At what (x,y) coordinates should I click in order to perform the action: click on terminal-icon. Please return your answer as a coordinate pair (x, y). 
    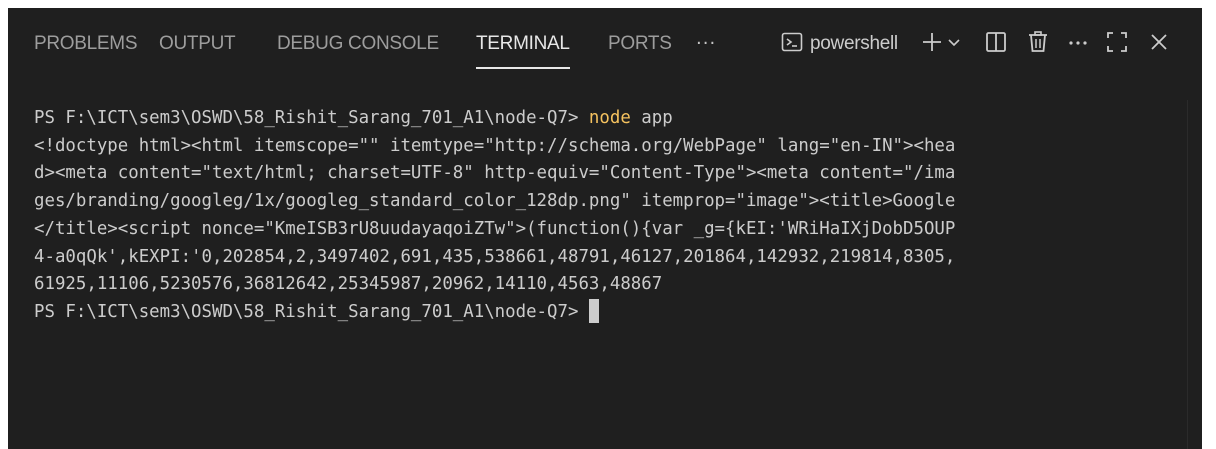
    Looking at the image, I should click on (792, 44).